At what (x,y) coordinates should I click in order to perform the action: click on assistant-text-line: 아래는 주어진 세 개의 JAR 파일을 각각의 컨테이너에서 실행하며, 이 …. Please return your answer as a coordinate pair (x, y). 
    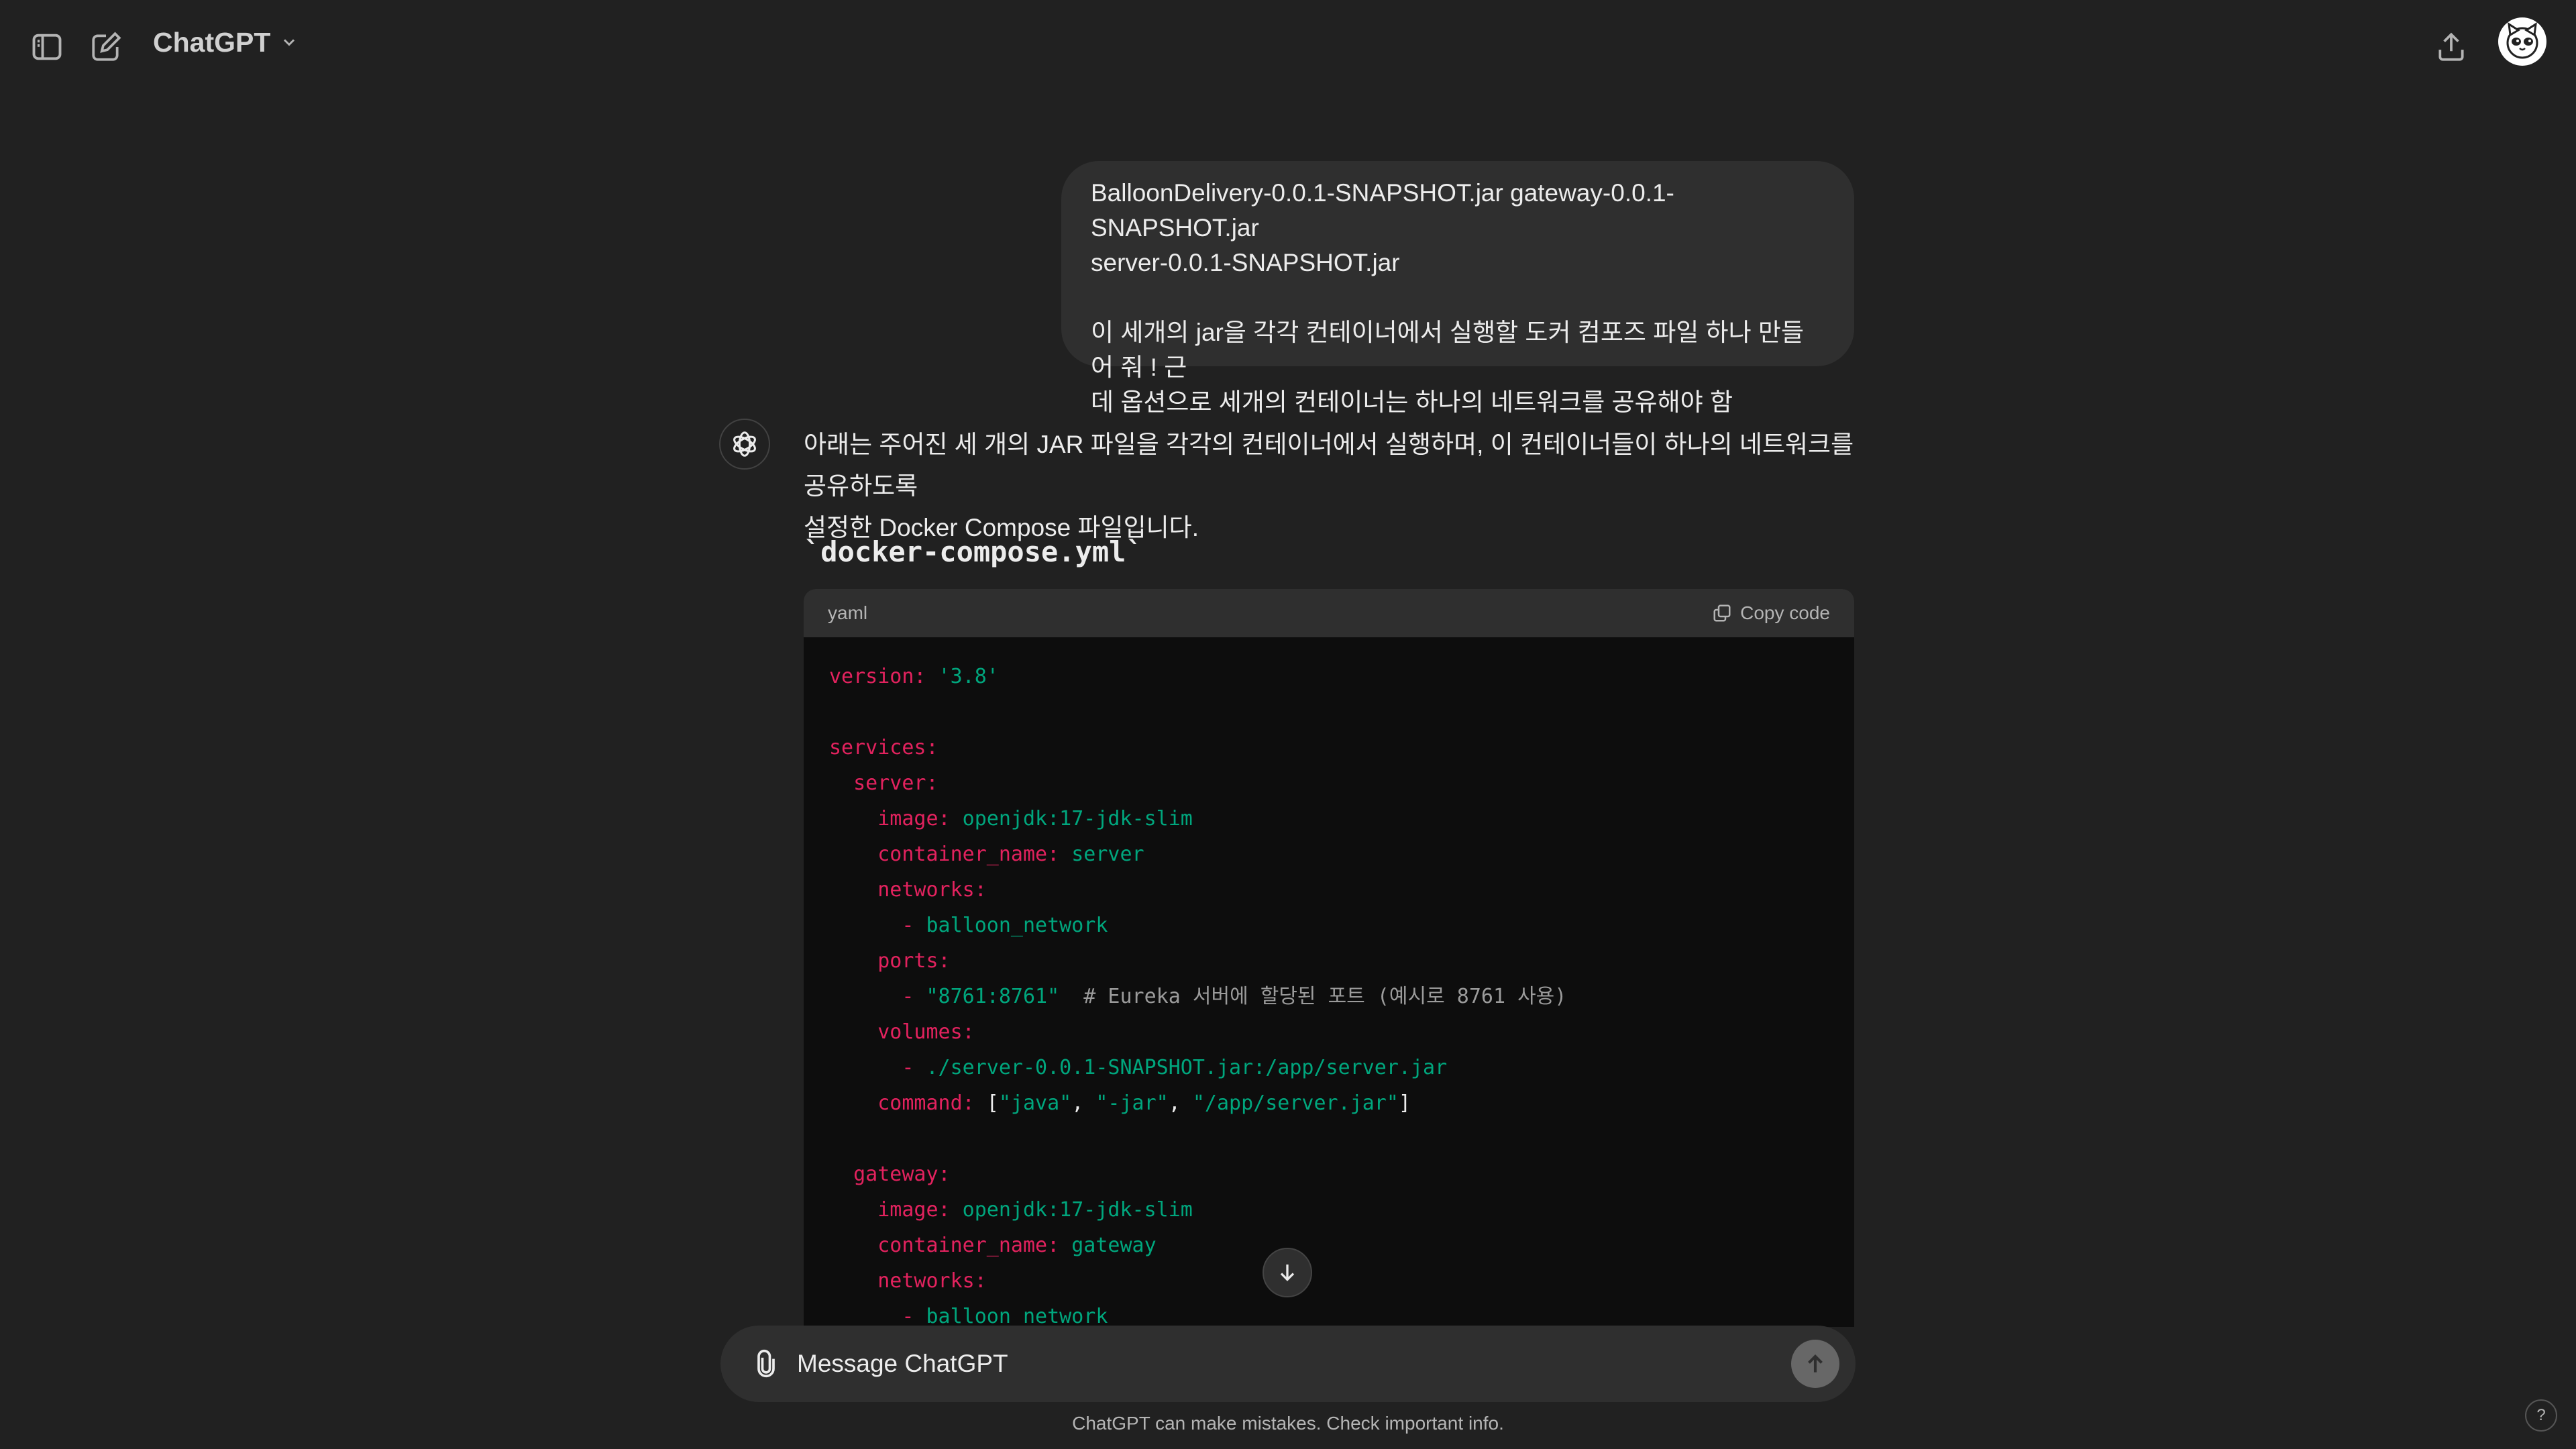
    Looking at the image, I should click on (1329, 465).